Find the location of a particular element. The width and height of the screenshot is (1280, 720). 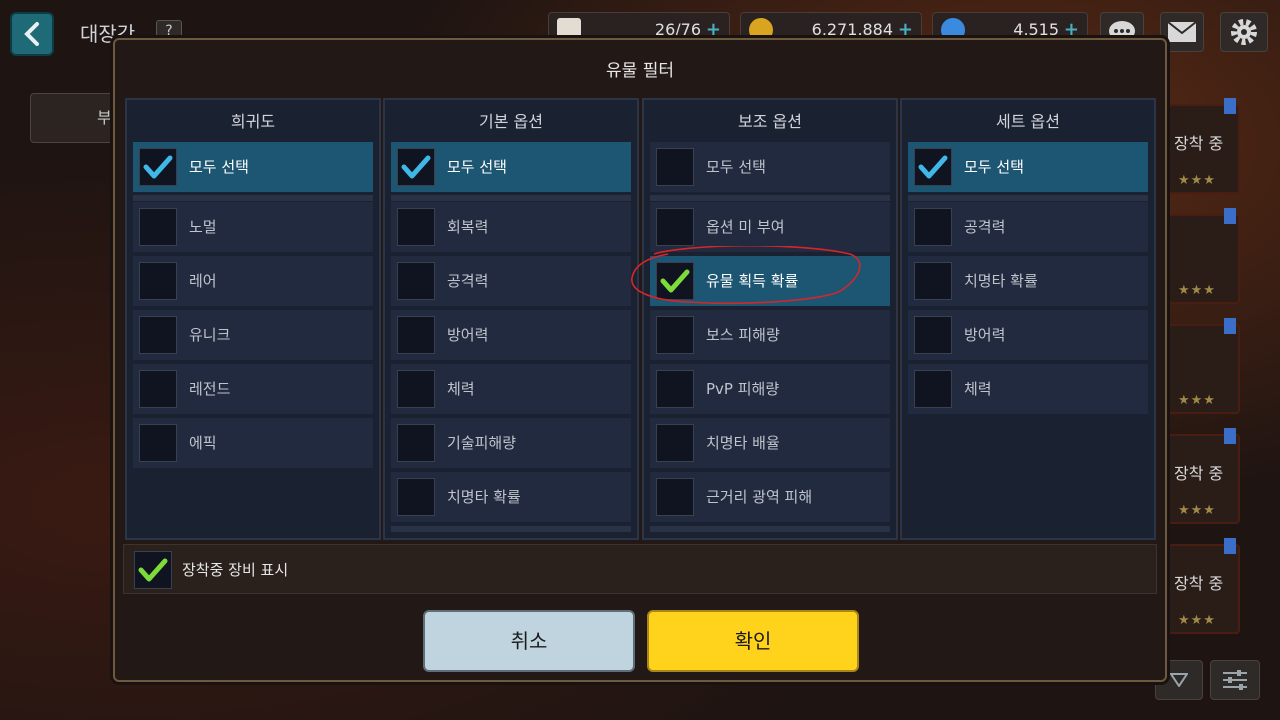

option-row: 레어 is located at coordinates (253, 281).